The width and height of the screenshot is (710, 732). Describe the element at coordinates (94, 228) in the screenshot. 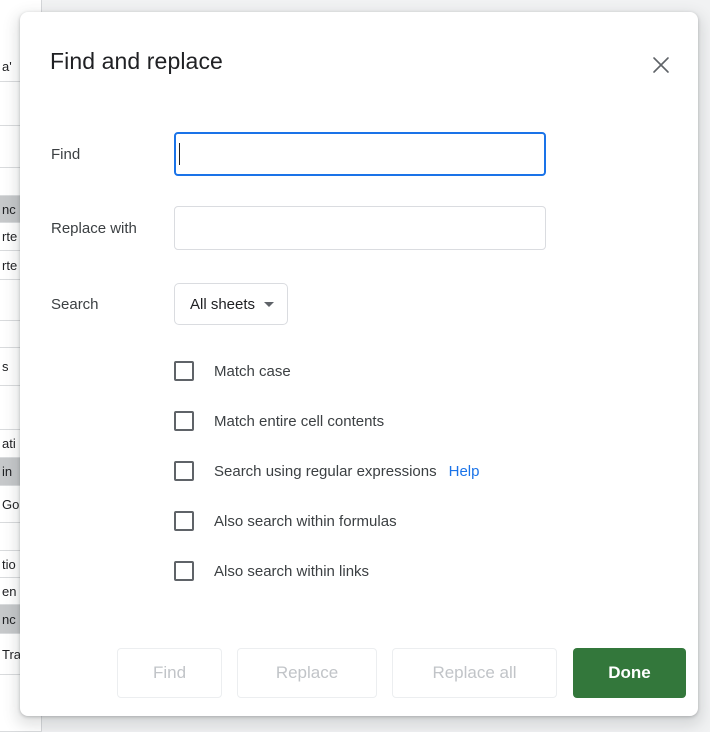

I see `replace-label: Replace with` at that location.